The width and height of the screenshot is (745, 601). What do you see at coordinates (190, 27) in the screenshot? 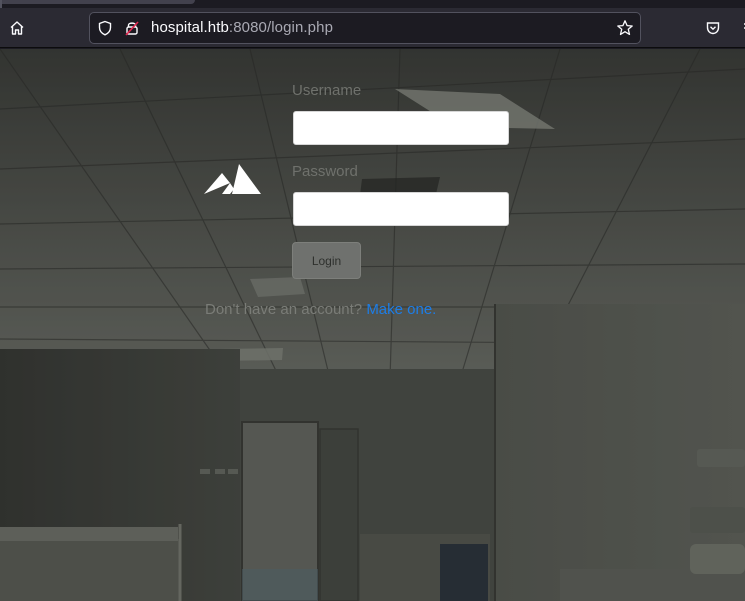
I see `url-host: hospital.htb` at bounding box center [190, 27].